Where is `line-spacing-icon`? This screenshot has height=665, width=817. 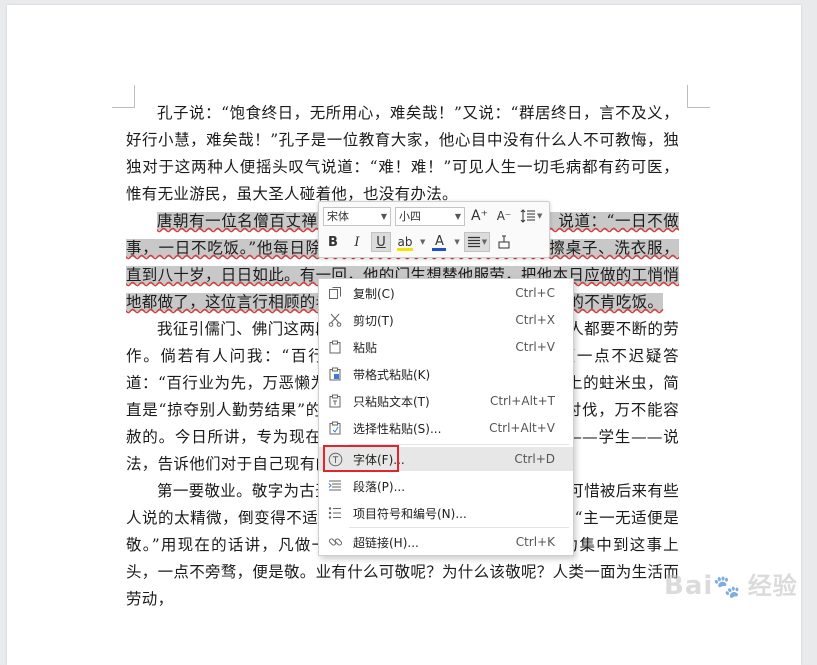
line-spacing-icon is located at coordinates (527, 216).